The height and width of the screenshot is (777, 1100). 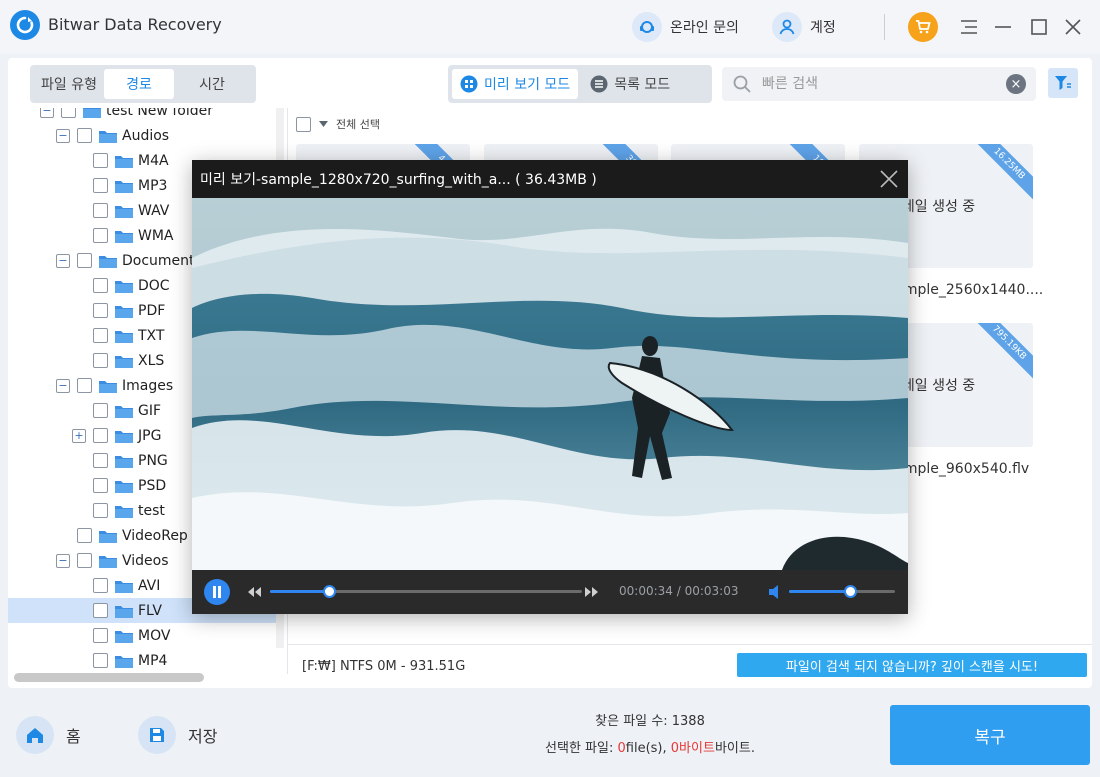 What do you see at coordinates (1073, 27) in the screenshot?
I see `close-icon` at bounding box center [1073, 27].